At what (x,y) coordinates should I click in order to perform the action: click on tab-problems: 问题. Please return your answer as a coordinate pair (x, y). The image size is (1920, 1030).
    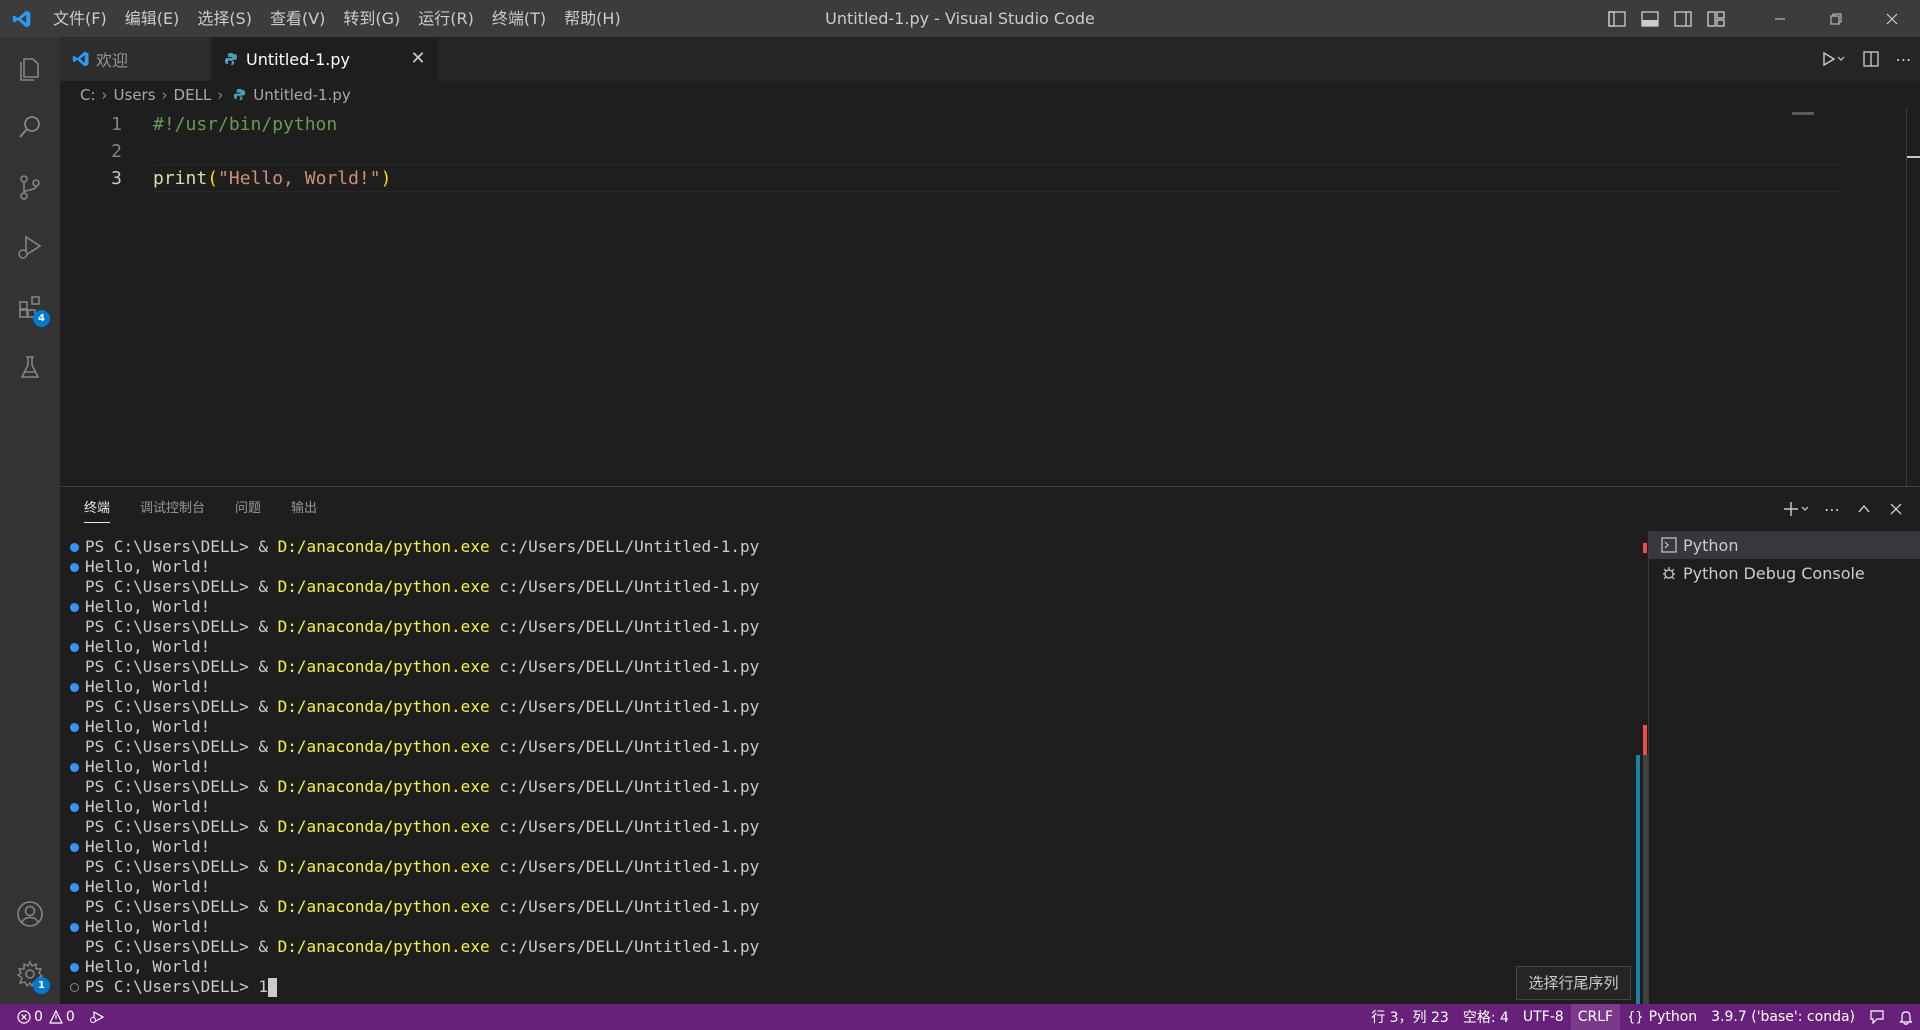
    Looking at the image, I should click on (248, 509).